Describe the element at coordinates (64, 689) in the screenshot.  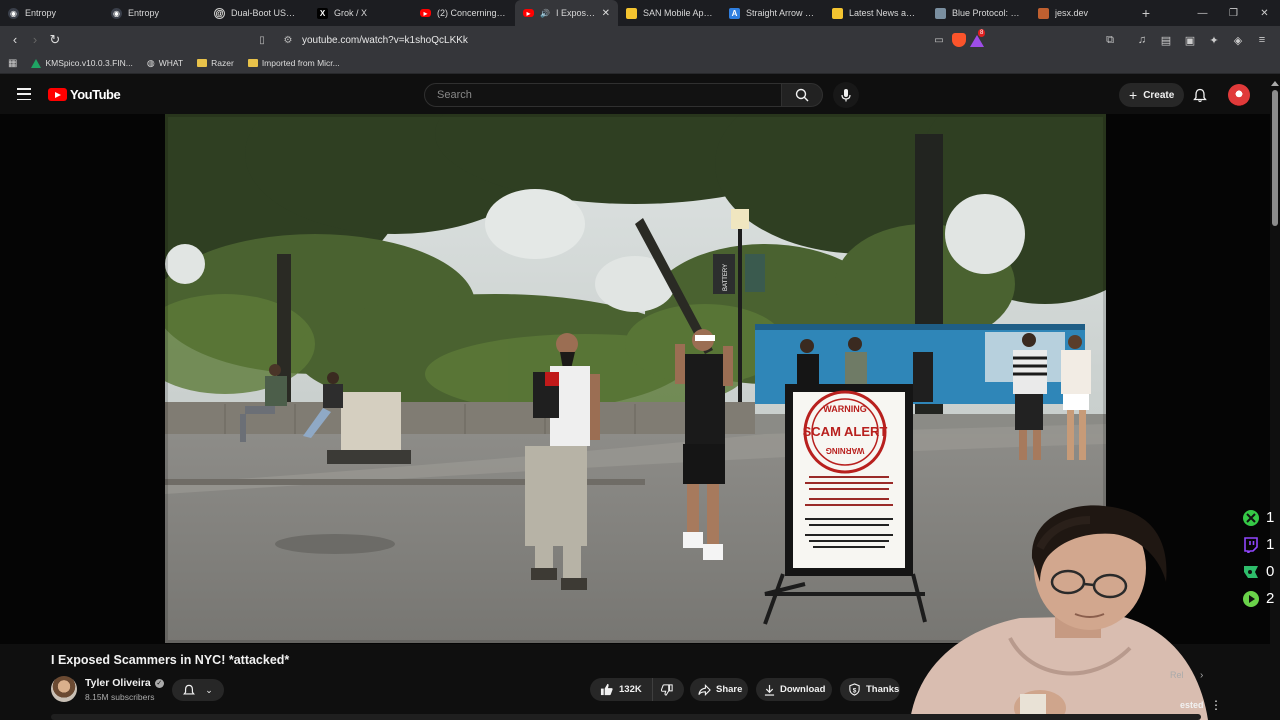
I see `channel-avatar` at that location.